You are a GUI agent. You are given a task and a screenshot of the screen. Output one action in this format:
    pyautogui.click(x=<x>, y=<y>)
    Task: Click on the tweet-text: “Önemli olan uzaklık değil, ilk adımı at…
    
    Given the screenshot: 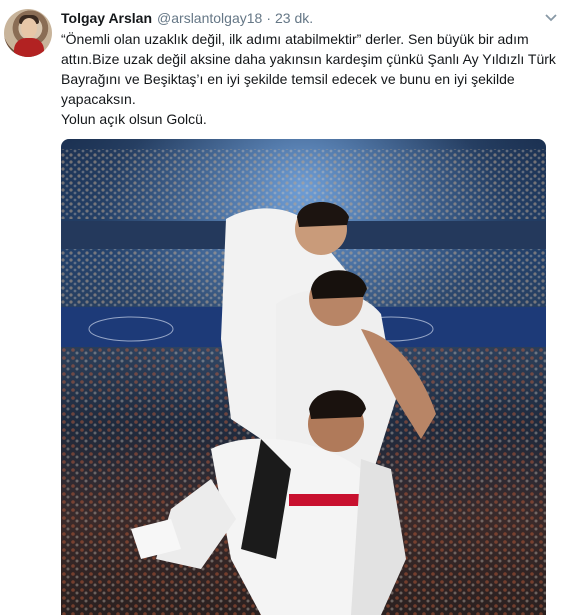 What is the action you would take?
    pyautogui.click(x=311, y=79)
    